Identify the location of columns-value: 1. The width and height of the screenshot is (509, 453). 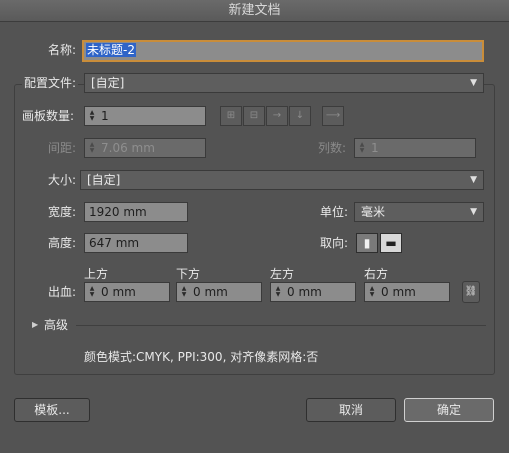
(375, 148).